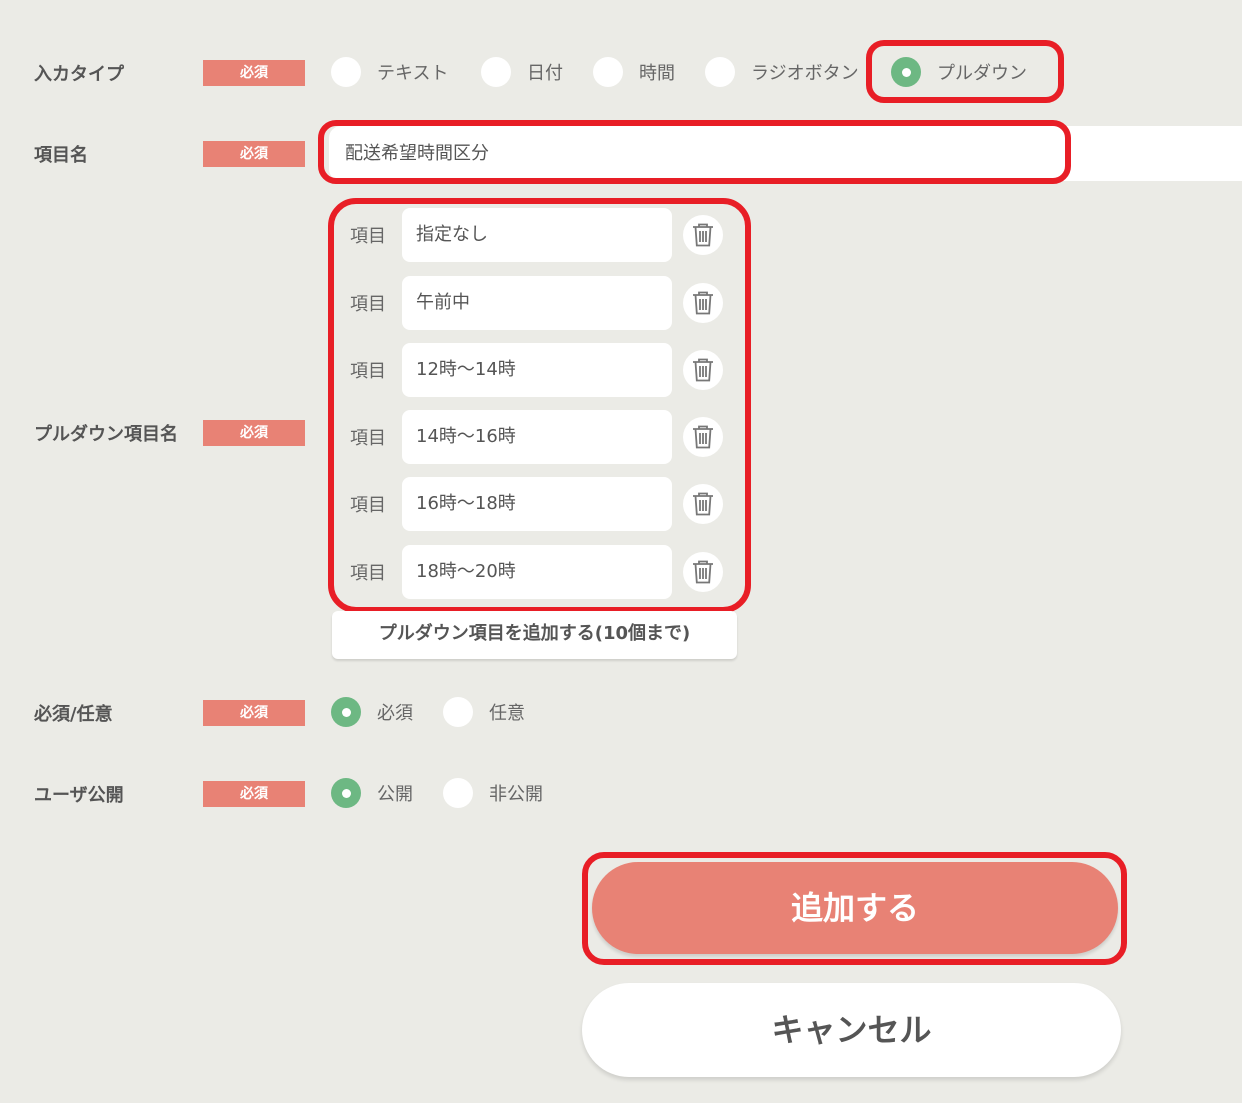 This screenshot has width=1242, height=1103. I want to click on radio-label: 日付, so click(545, 73).